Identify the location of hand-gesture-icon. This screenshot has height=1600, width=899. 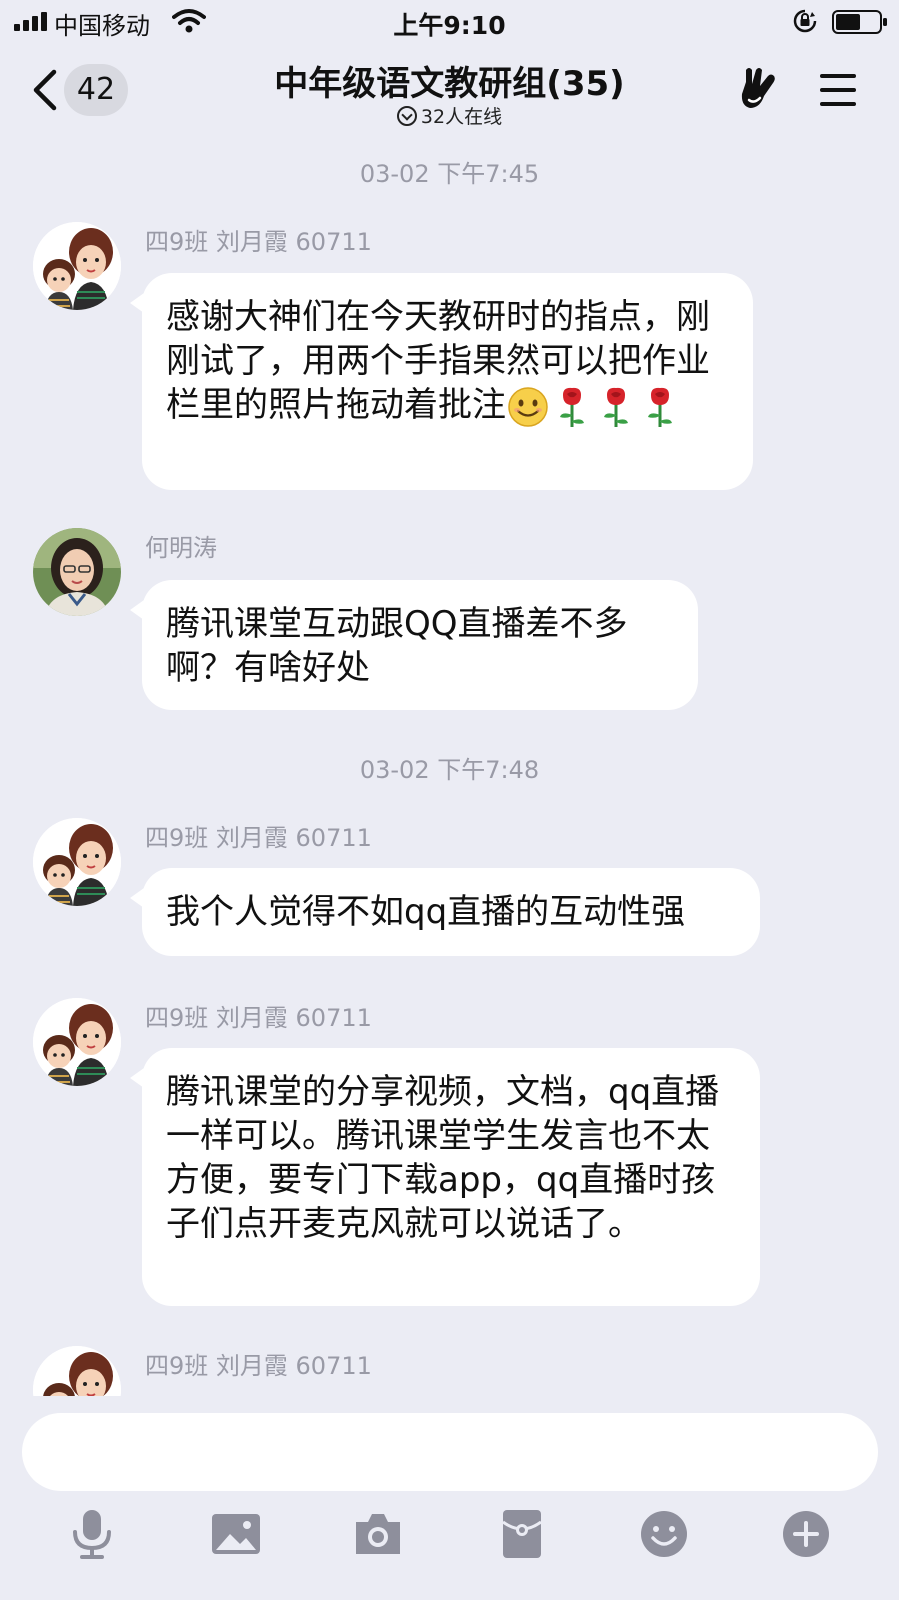
(761, 89).